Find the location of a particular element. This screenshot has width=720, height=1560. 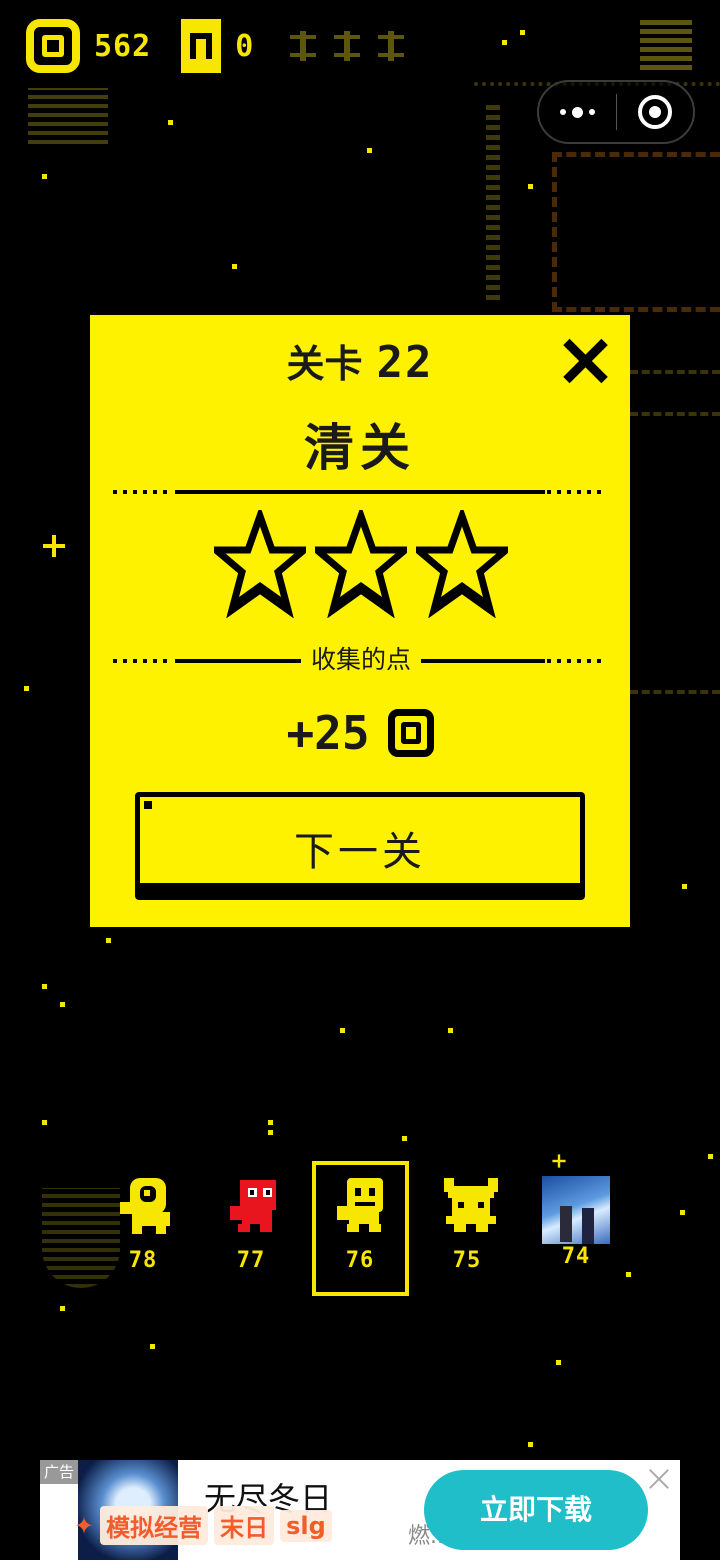

ad-tag: 广告 is located at coordinates (59, 1472).